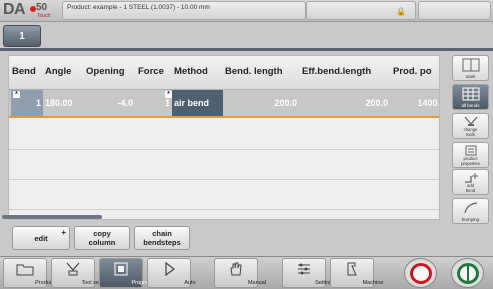 This screenshot has height=289, width=493. Describe the element at coordinates (454, 10) in the screenshot. I see `status-field-right` at that location.